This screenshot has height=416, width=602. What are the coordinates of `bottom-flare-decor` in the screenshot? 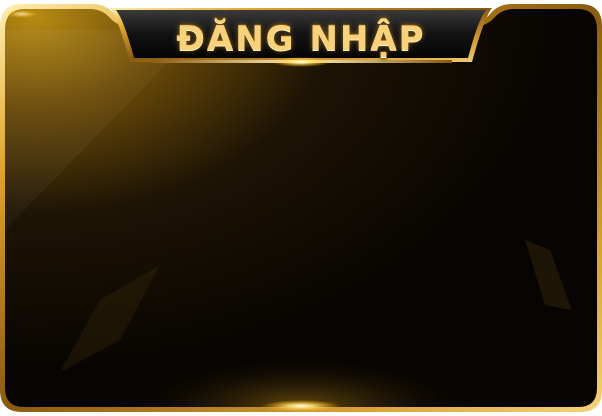 It's located at (301, 406).